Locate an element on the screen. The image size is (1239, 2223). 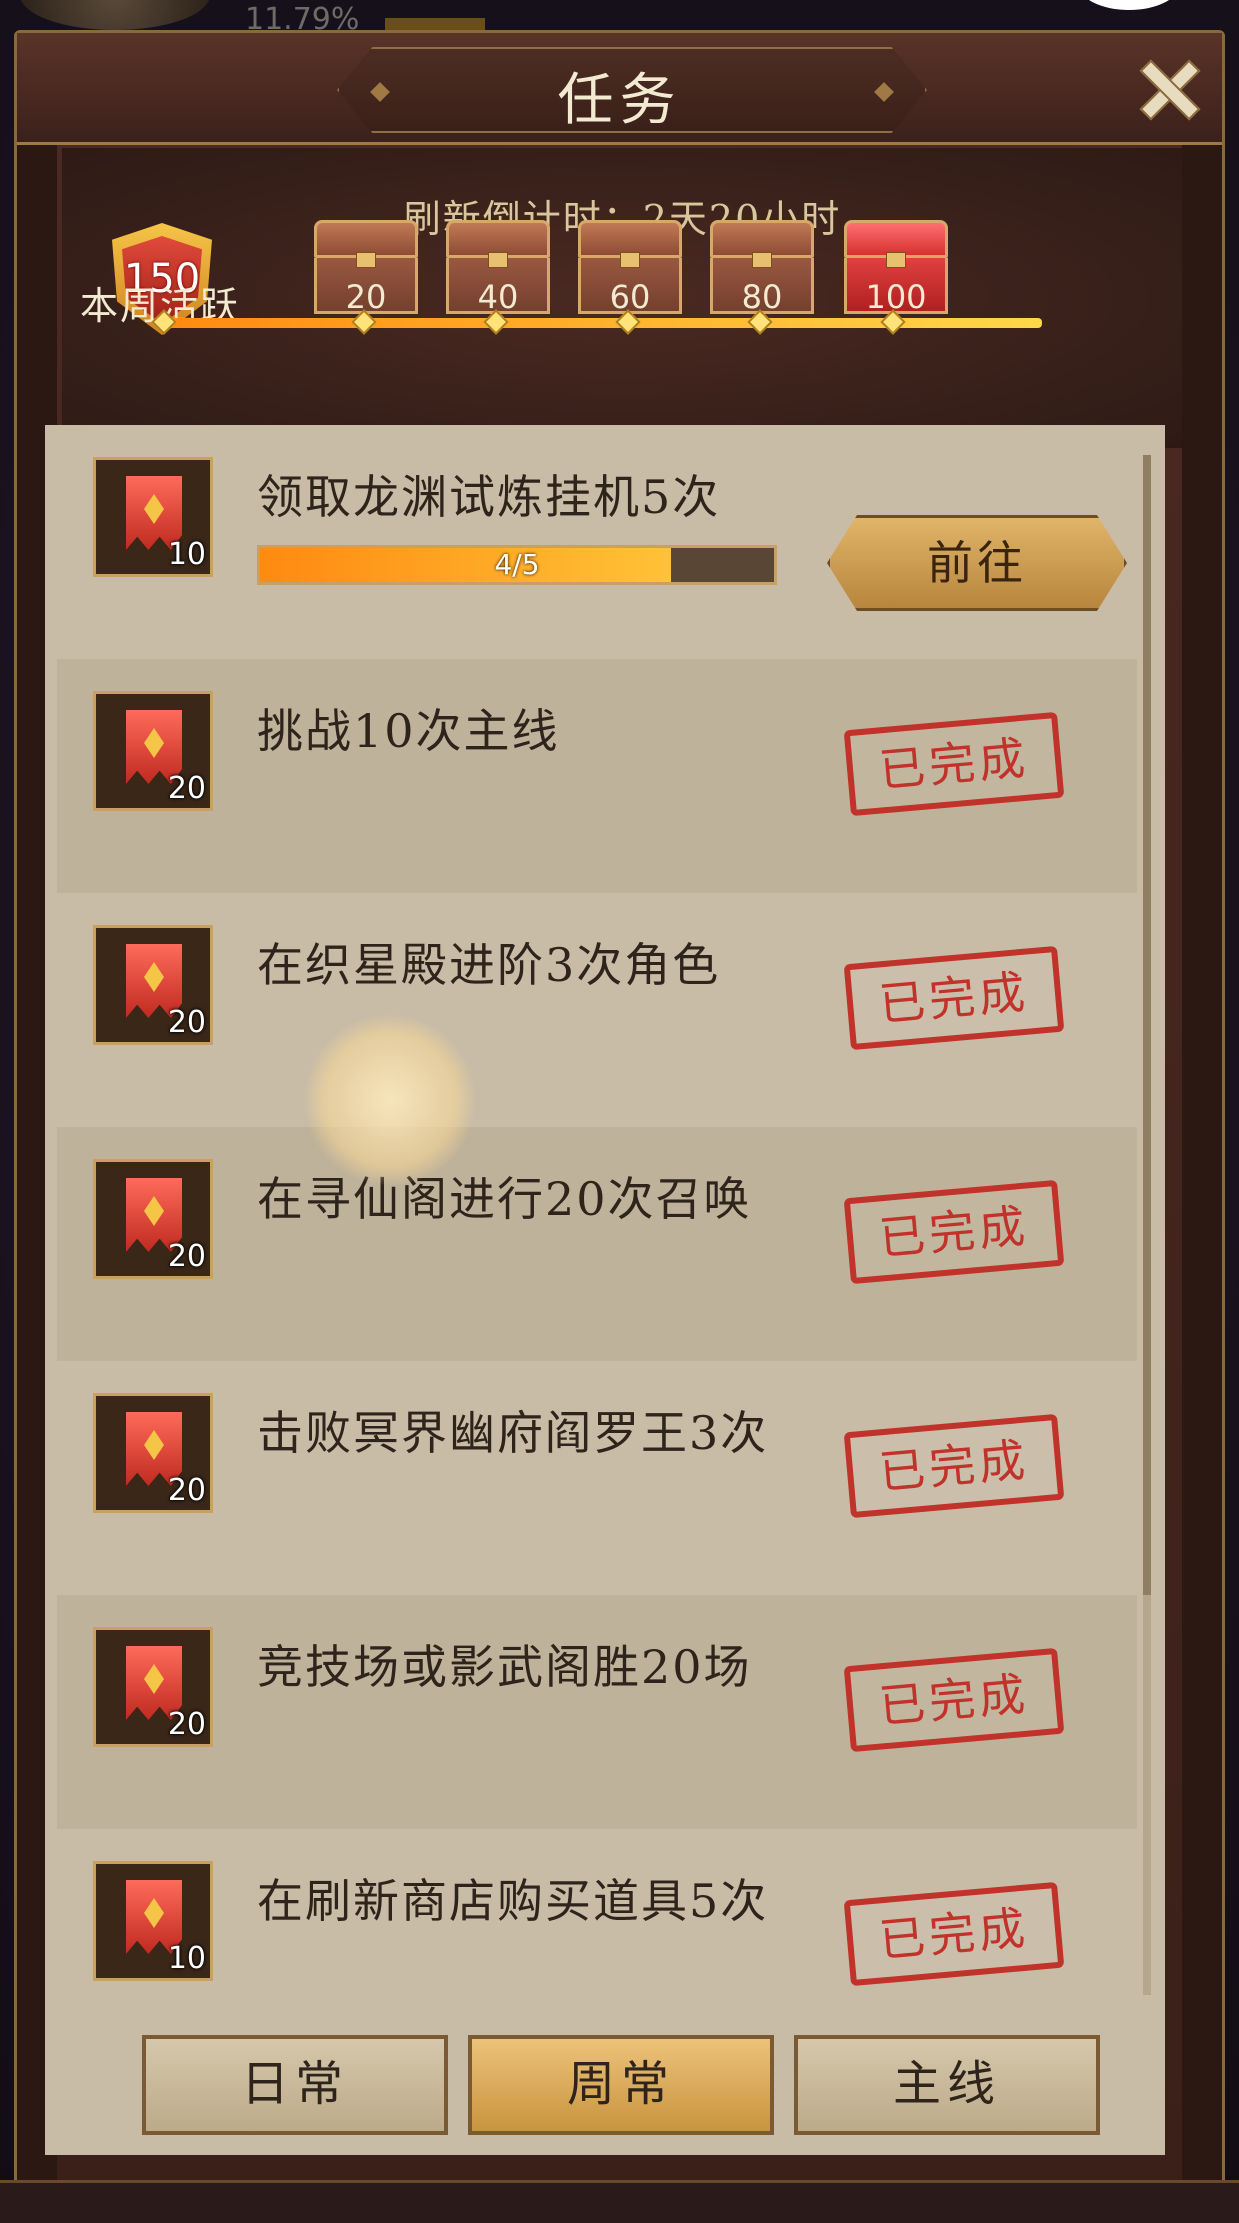
task-item: 20 挑战10次主线 已完成 is located at coordinates (597, 776).